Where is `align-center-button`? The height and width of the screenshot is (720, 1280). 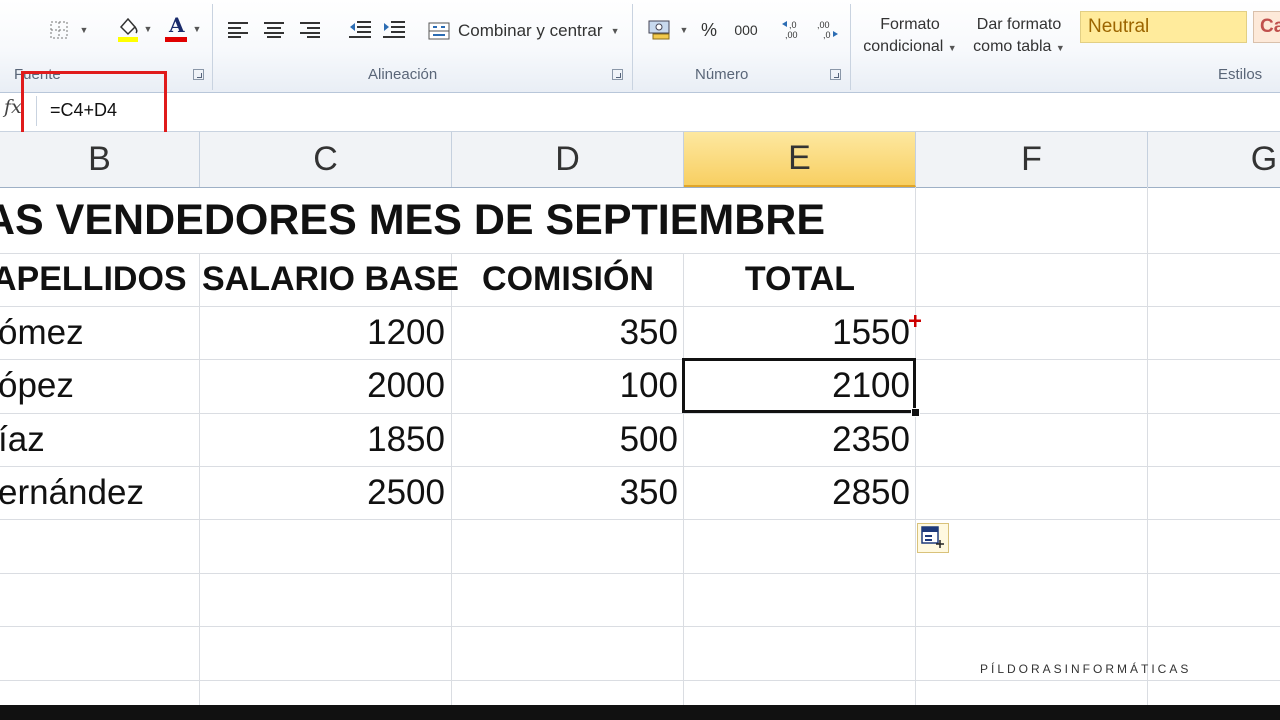
align-center-button is located at coordinates (274, 30).